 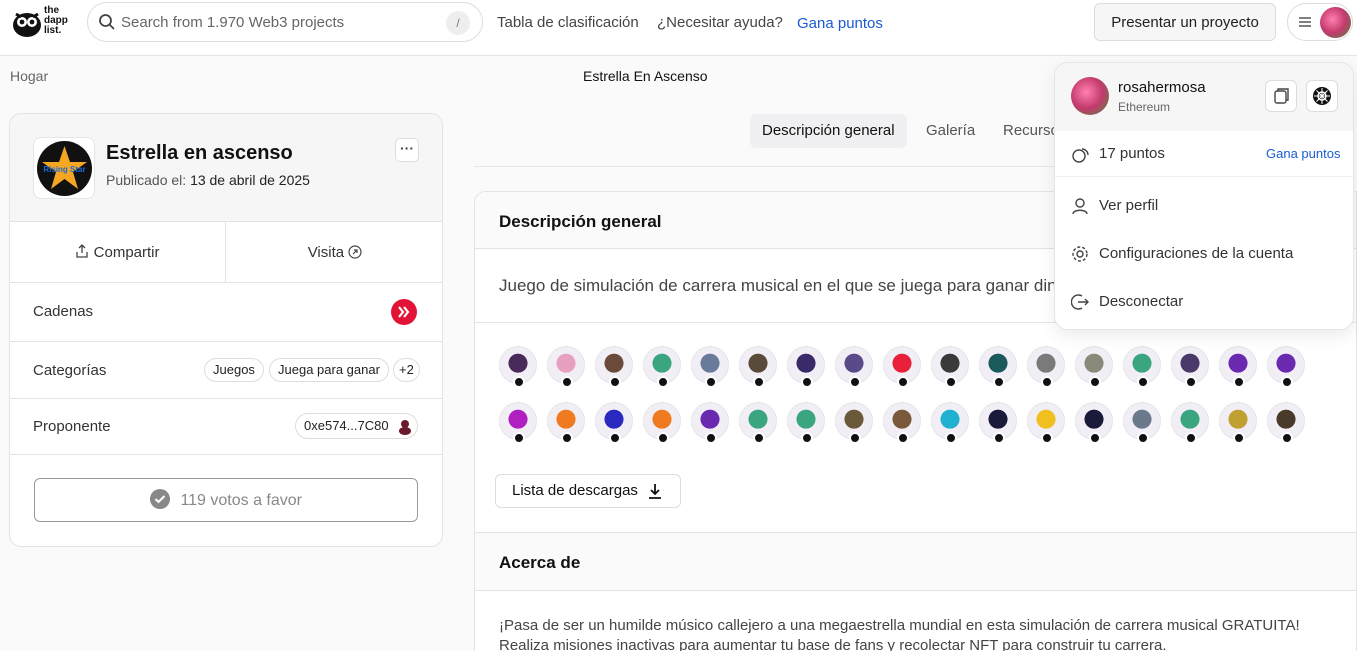 I want to click on dropdown-earn-points-link: Gana puntos, so click(x=1303, y=153).